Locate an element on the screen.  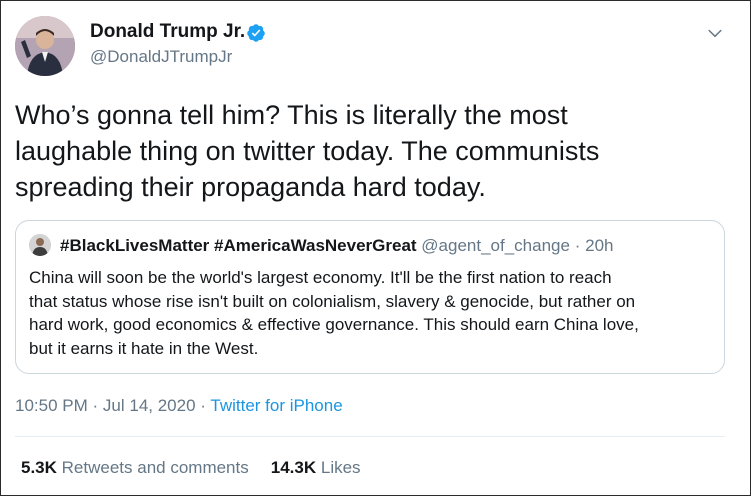
chevron-down-icon is located at coordinates (715, 33).